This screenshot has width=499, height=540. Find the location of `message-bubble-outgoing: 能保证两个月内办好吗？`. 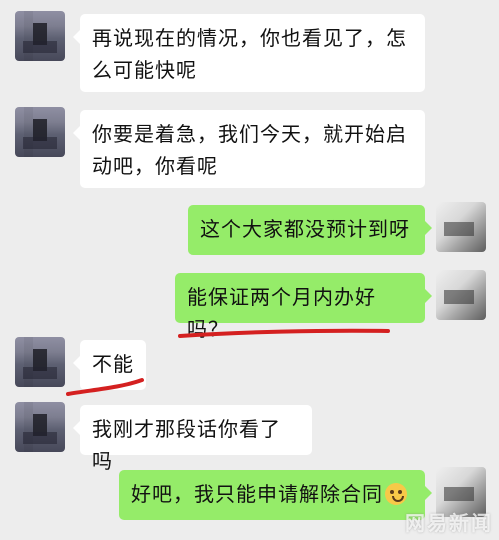

message-bubble-outgoing: 能保证两个月内办好吗？ is located at coordinates (303, 307).